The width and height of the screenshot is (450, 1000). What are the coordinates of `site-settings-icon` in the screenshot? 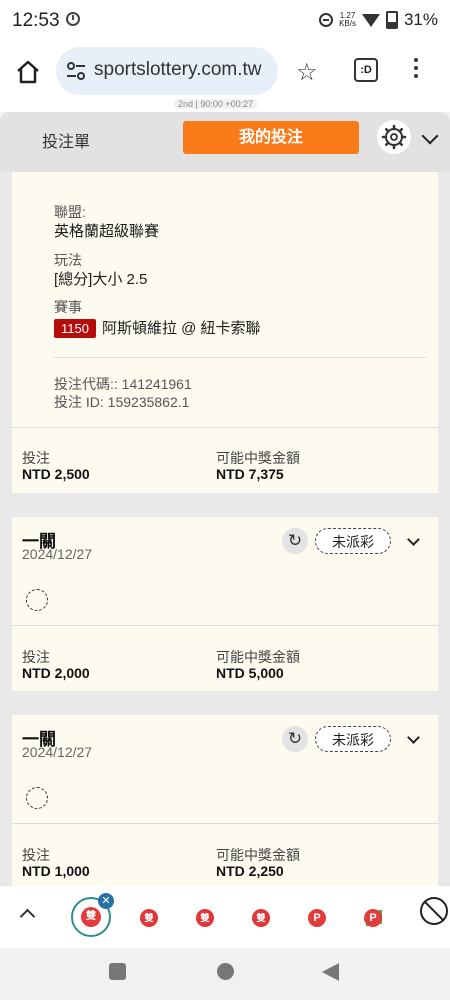 It's located at (76, 71).